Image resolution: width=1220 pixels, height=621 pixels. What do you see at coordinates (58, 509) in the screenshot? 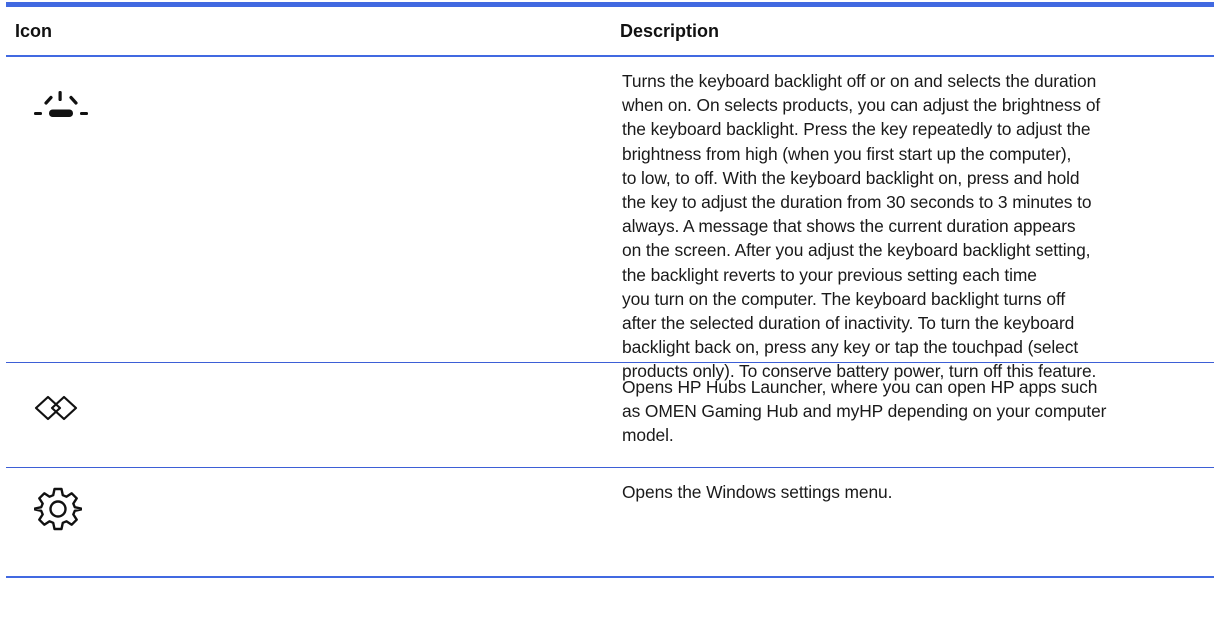
I see `settings-gear-icon` at bounding box center [58, 509].